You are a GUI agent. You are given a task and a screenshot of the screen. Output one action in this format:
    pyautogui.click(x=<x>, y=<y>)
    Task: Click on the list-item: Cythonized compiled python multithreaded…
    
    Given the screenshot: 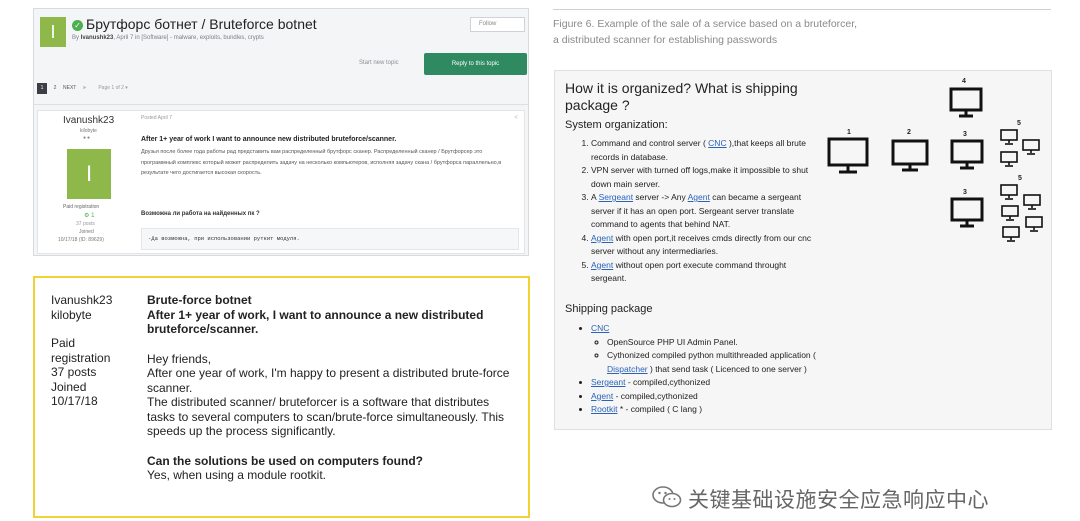 What is the action you would take?
    pyautogui.click(x=719, y=362)
    